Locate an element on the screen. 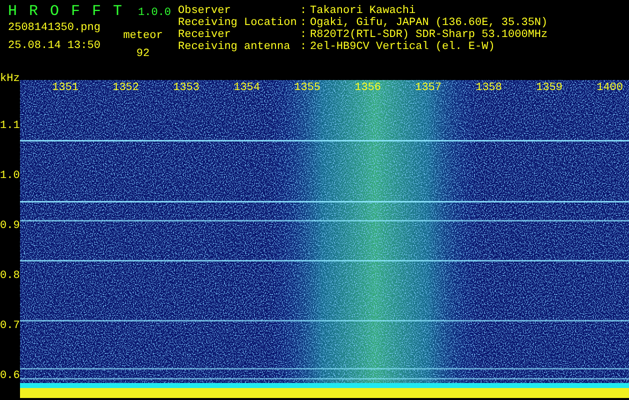 This screenshot has width=629, height=400. info-value: 2el-HB9CV Vertical (el. E-W) is located at coordinates (403, 47).